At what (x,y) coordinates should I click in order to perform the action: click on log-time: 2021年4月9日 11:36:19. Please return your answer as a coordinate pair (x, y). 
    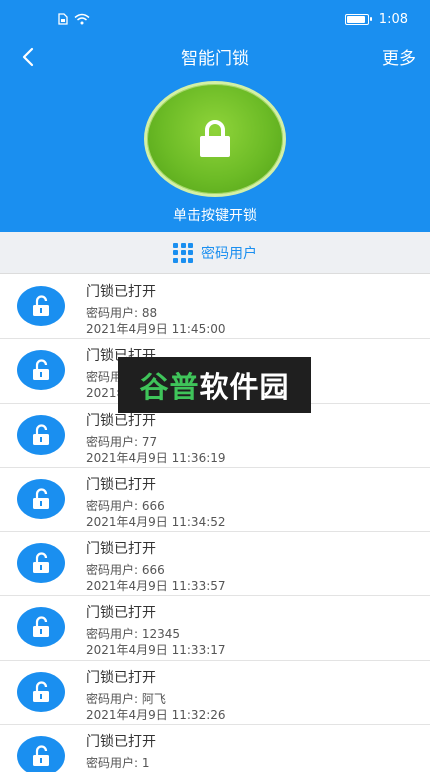
    Looking at the image, I should click on (156, 457).